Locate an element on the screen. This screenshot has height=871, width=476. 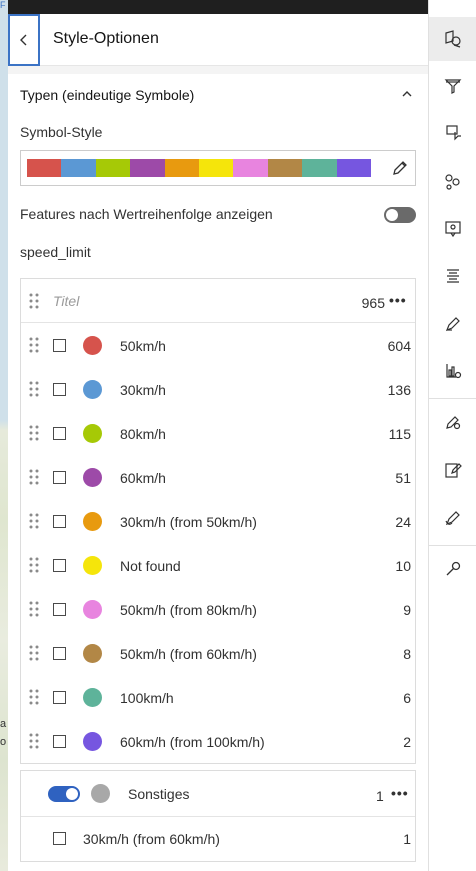
list-item: 50km/h (from 60km/h) 8 is located at coordinates (218, 653).